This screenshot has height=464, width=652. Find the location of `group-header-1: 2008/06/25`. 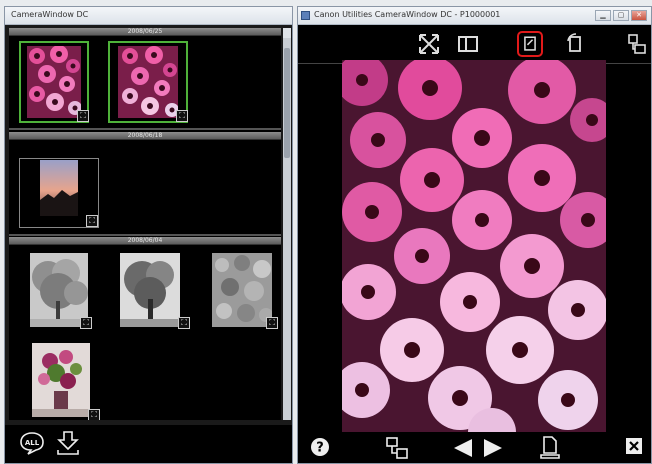

group-header-1: 2008/06/25 is located at coordinates (145, 32).